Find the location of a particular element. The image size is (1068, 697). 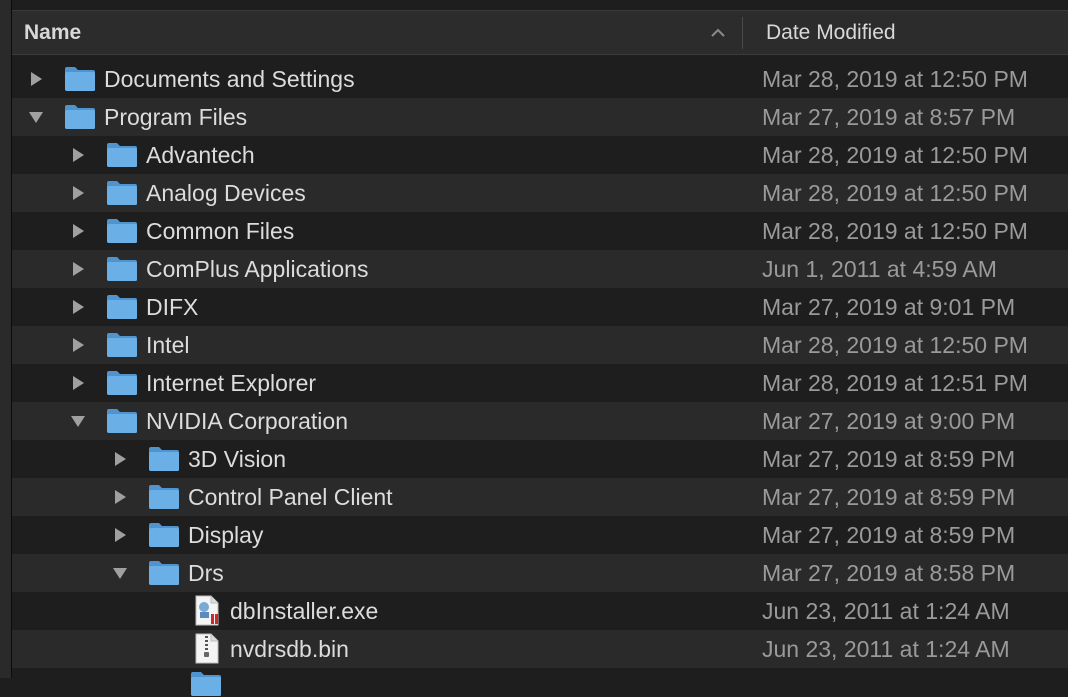

file-row: Program Files Mar 27, 2019 at 8:57 PM is located at coordinates (540, 117).